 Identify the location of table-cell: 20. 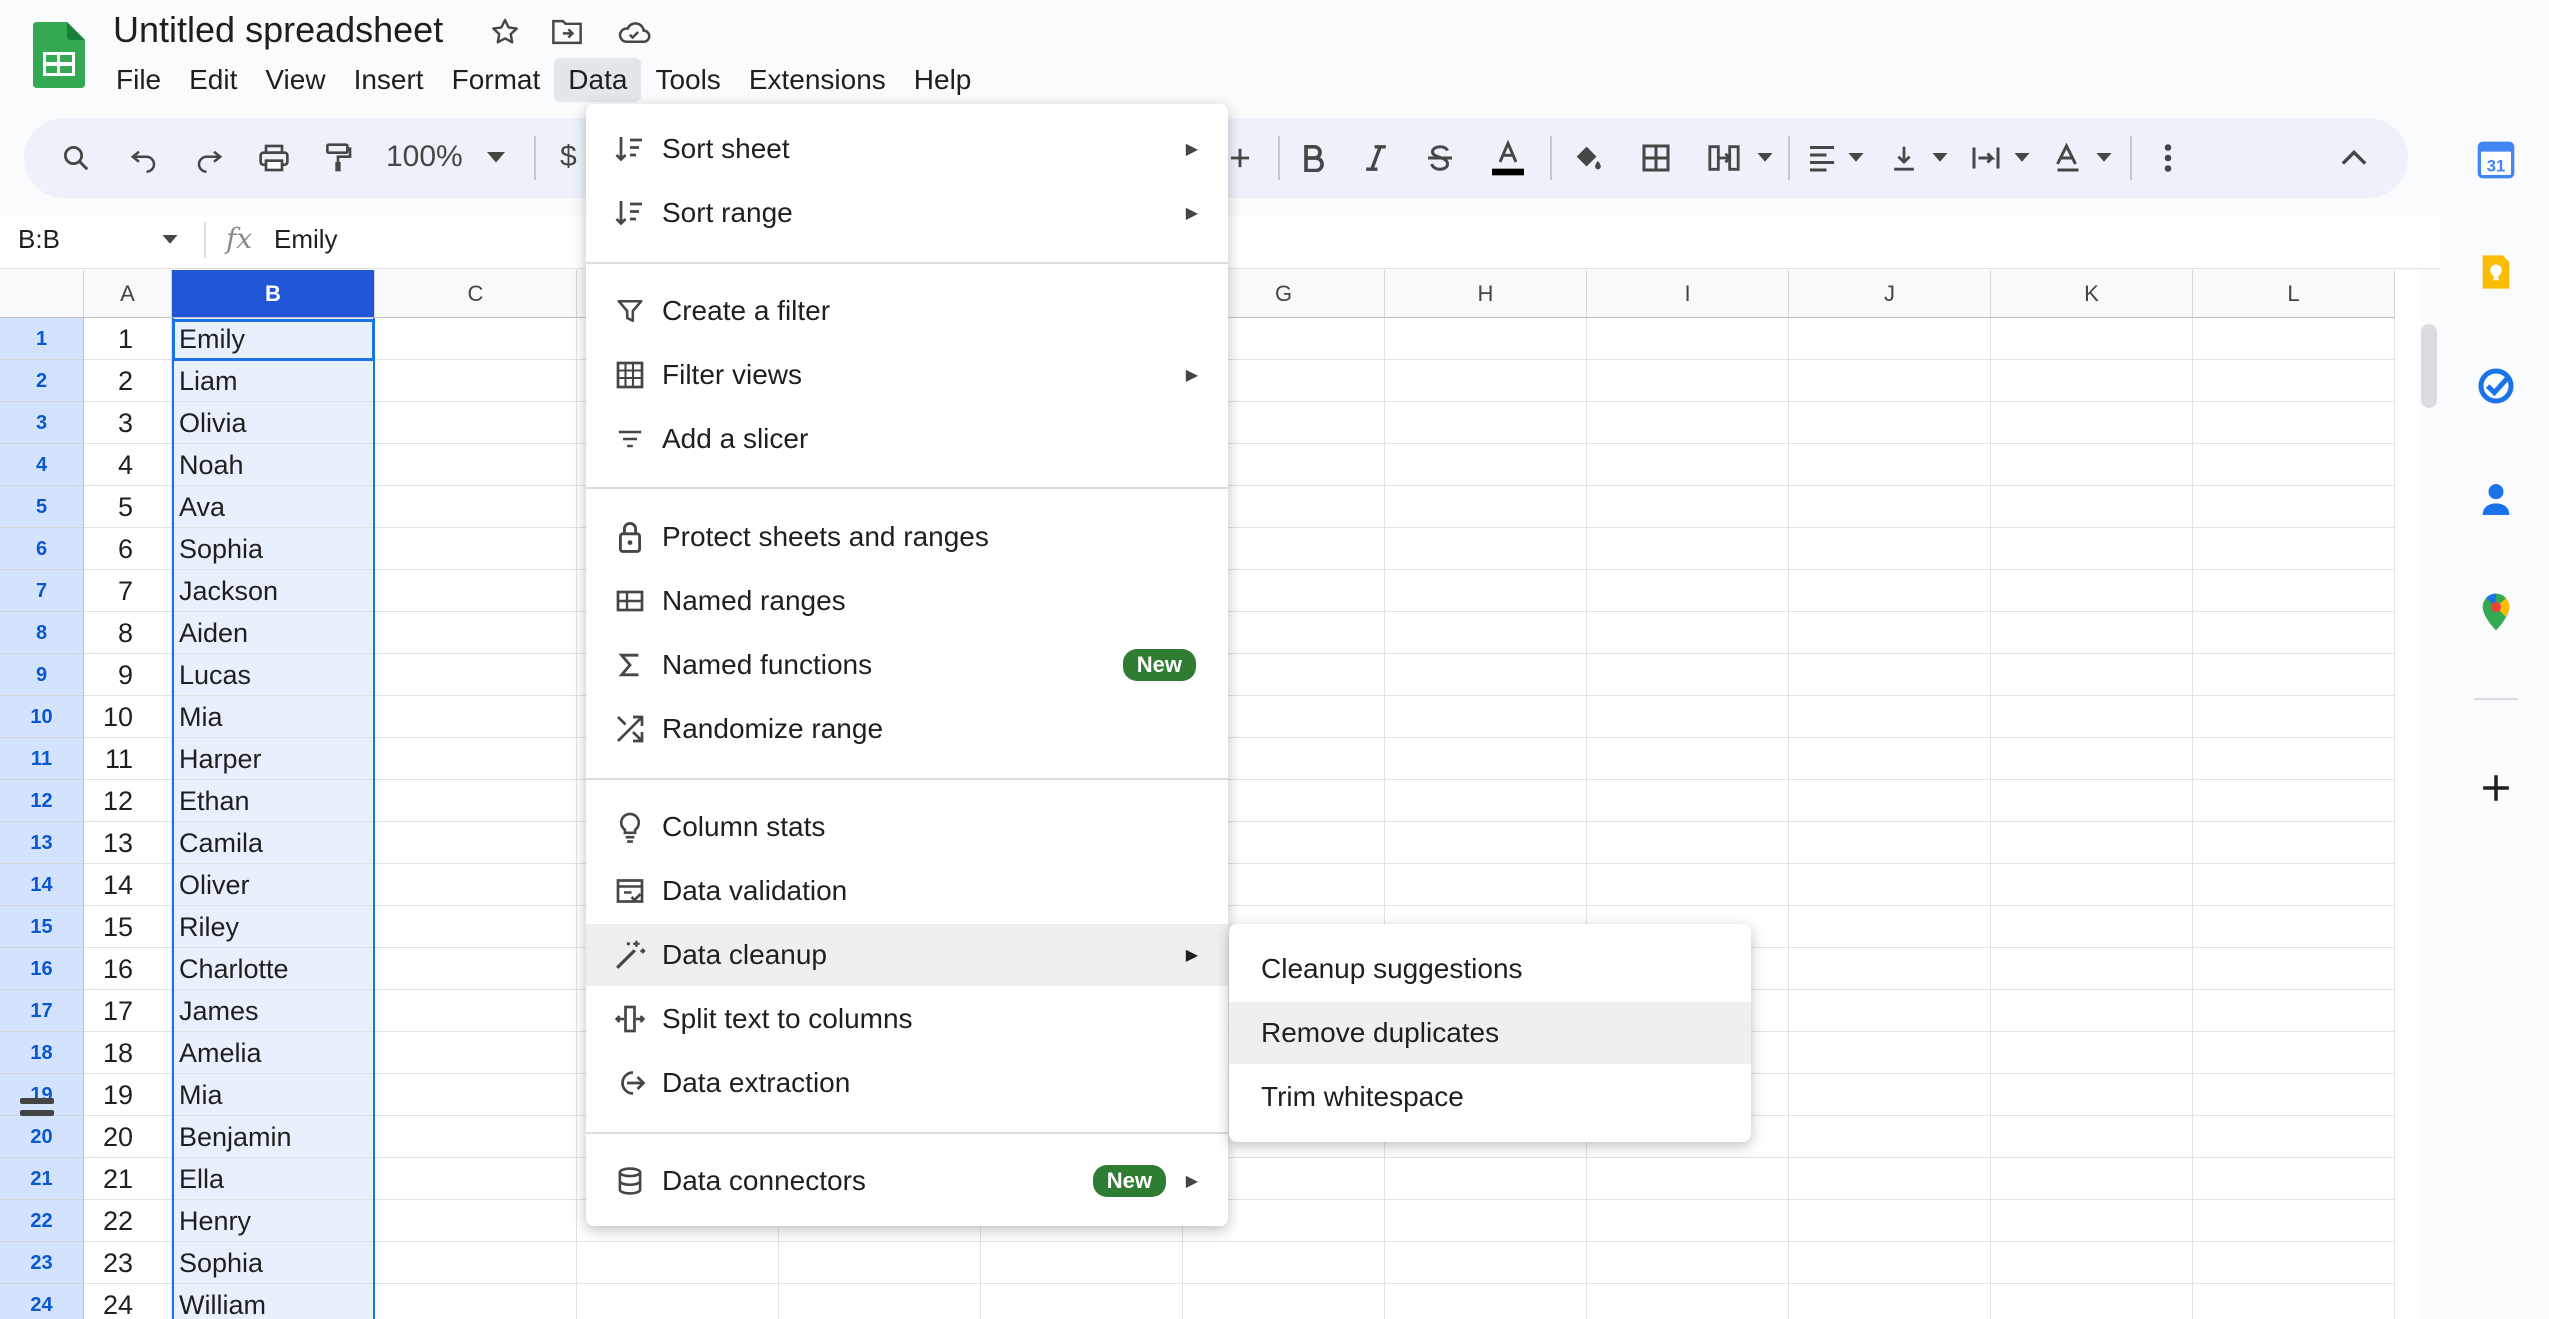
(128, 1137).